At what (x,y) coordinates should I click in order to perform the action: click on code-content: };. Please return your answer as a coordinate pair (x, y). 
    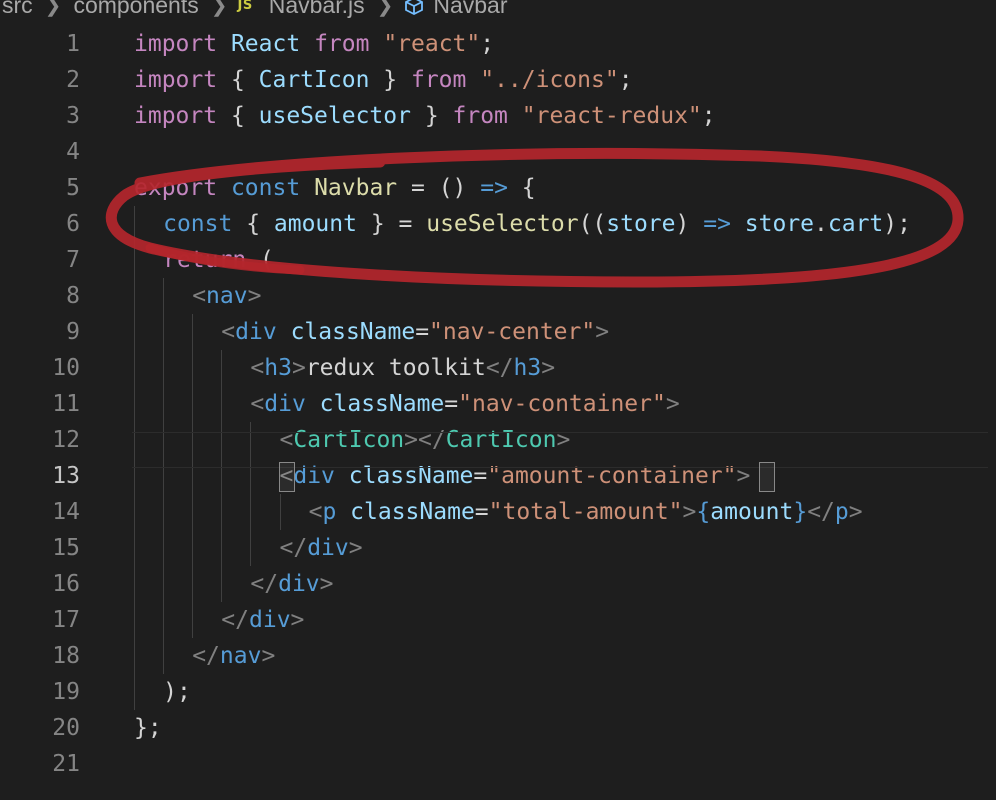
    Looking at the image, I should click on (148, 728).